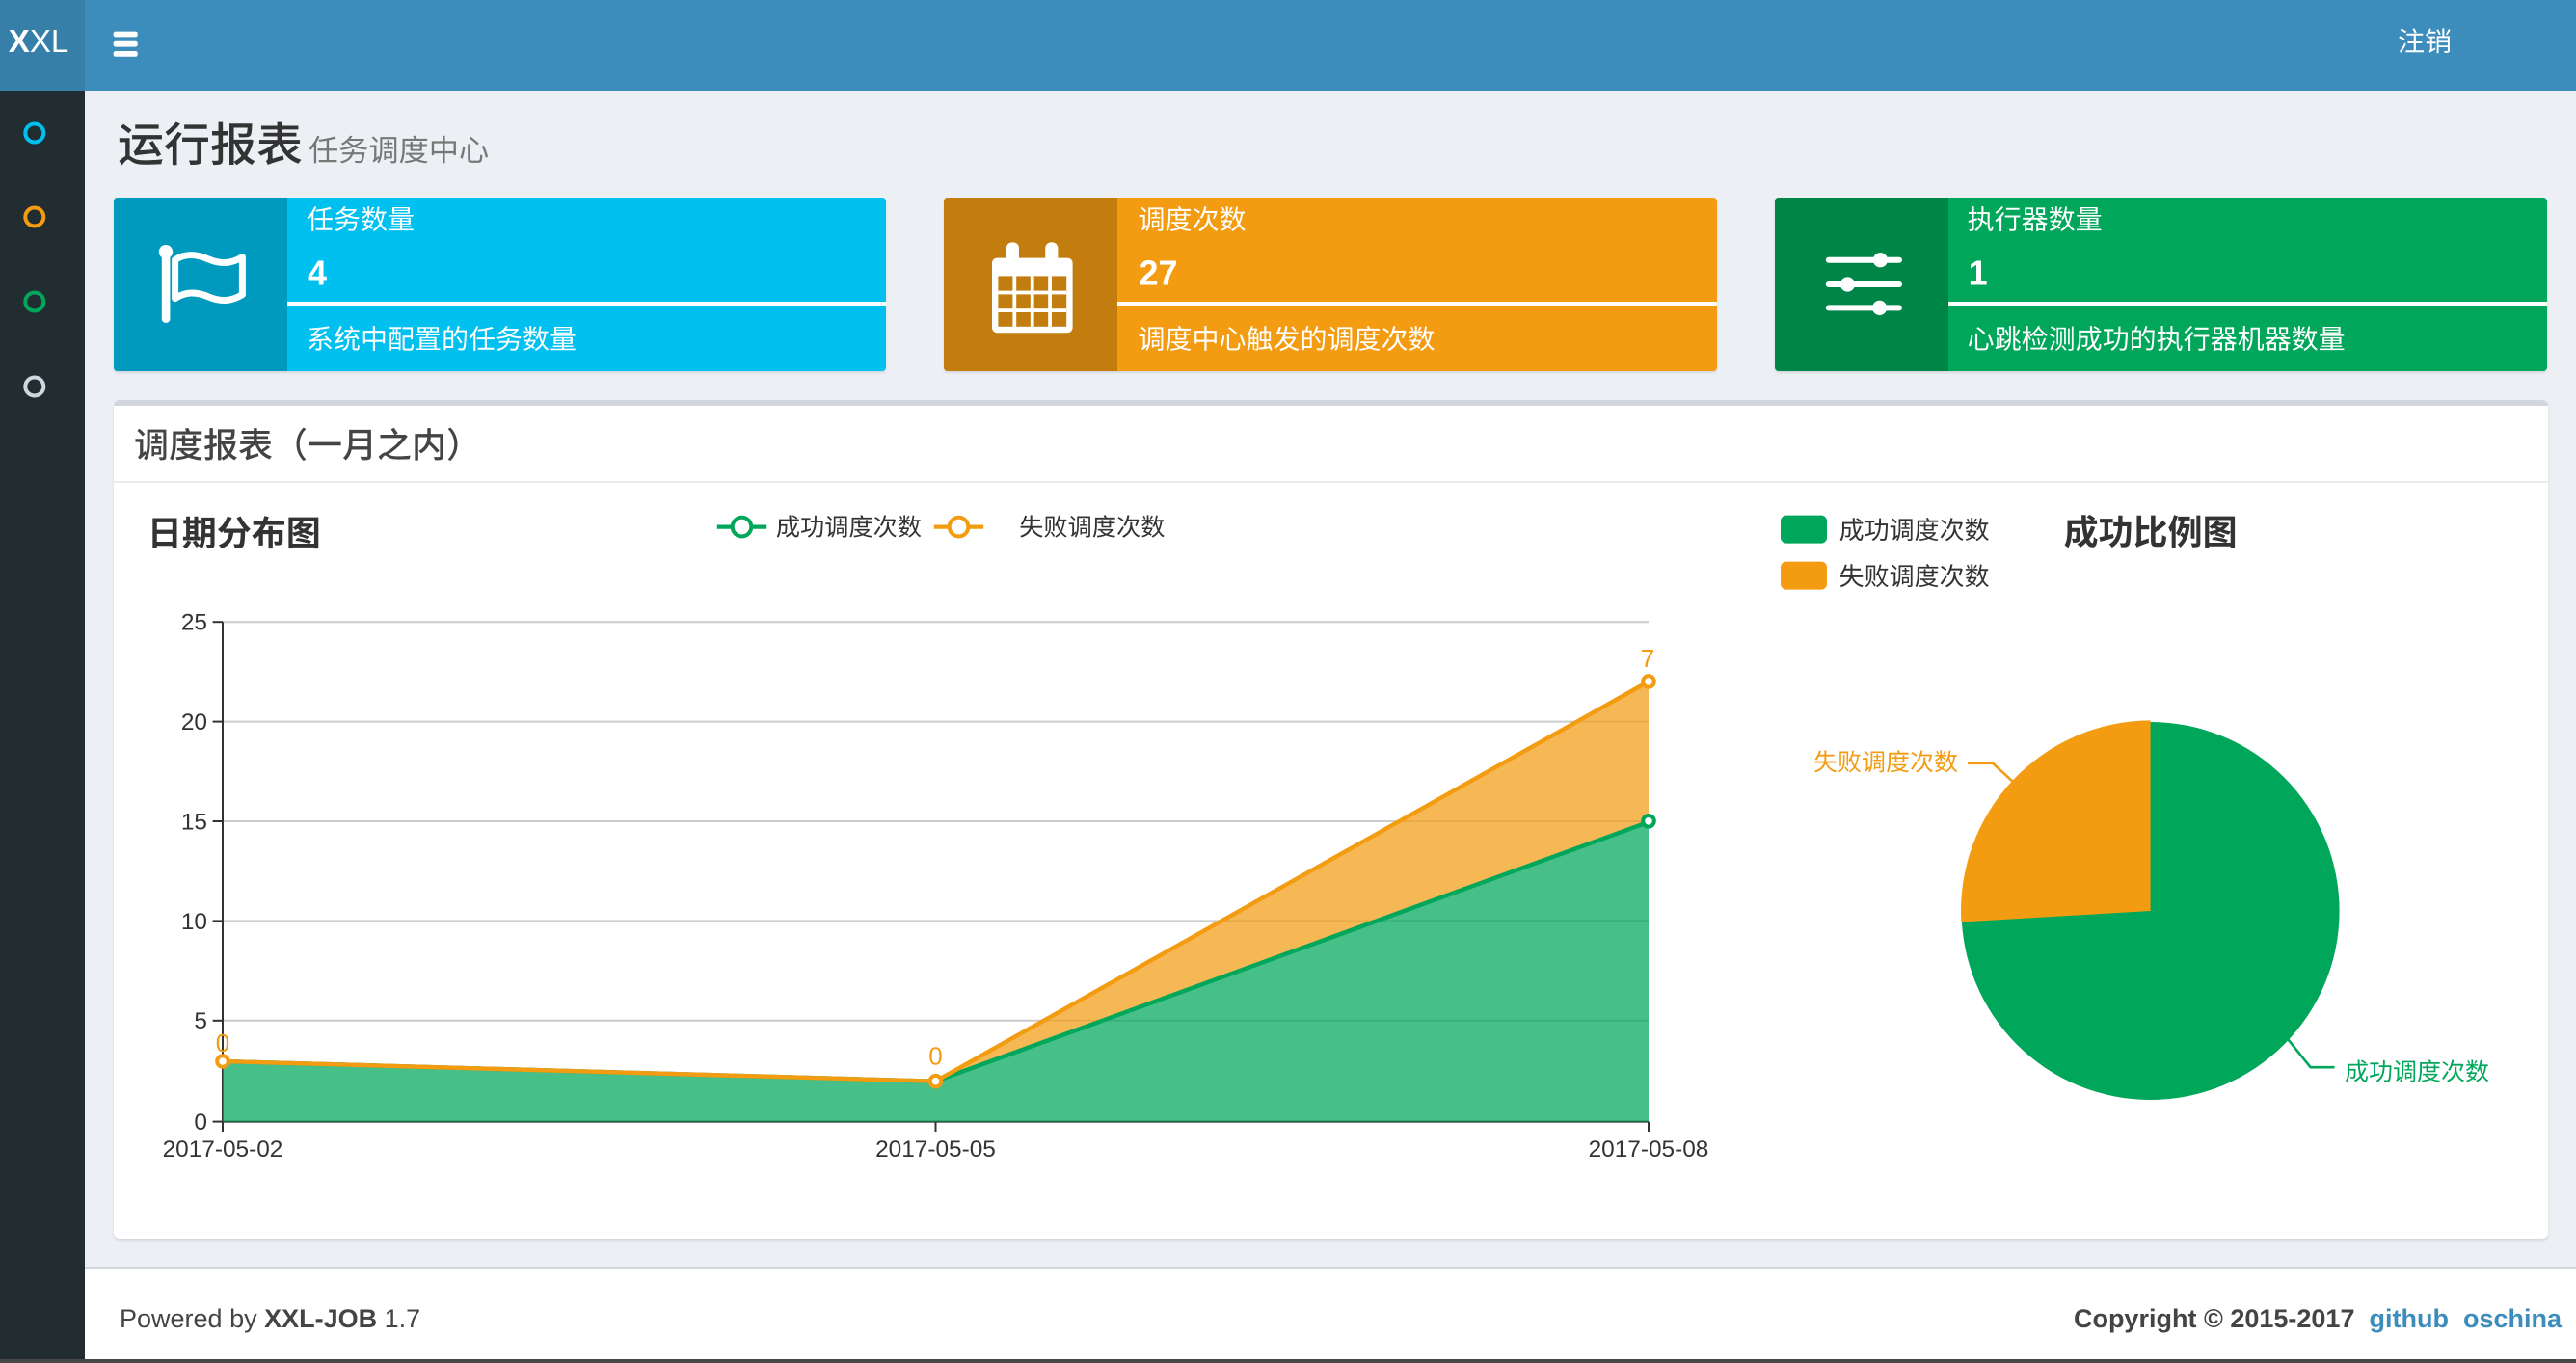 The image size is (2576, 1363). Describe the element at coordinates (936, 1149) in the screenshot. I see `svg-text: 2017-05-05` at that location.